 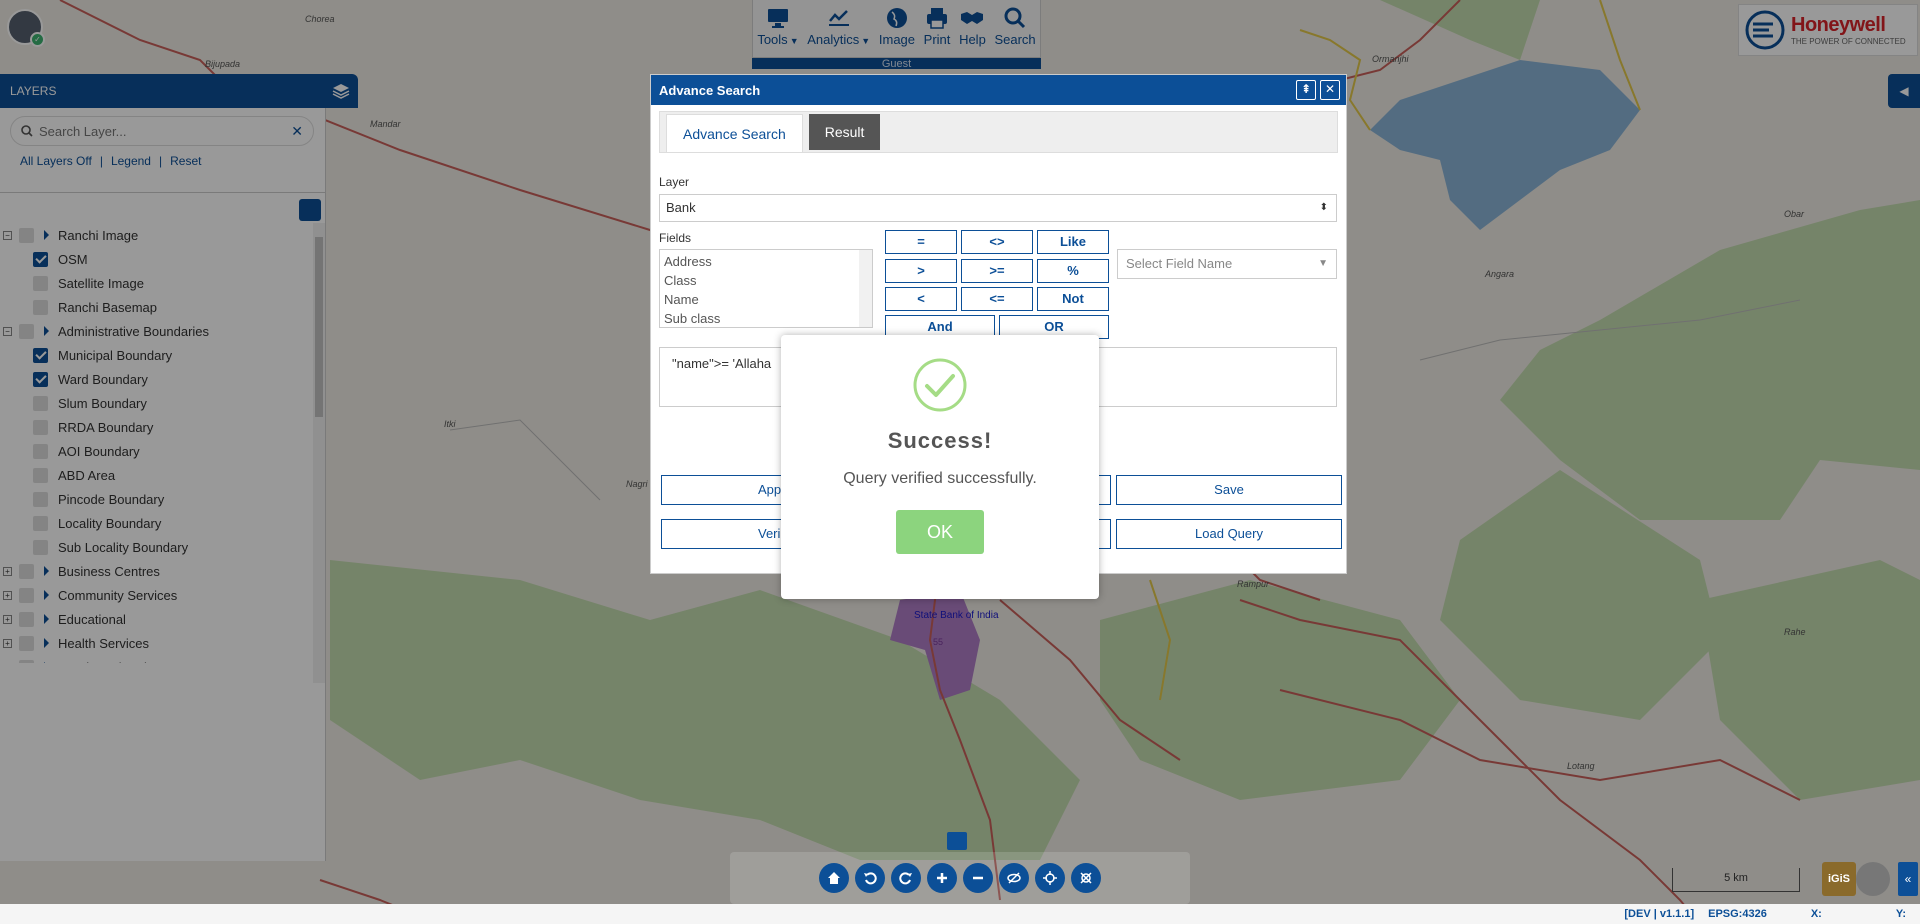 I want to click on nav-toolbar-toggle-button, so click(x=957, y=841).